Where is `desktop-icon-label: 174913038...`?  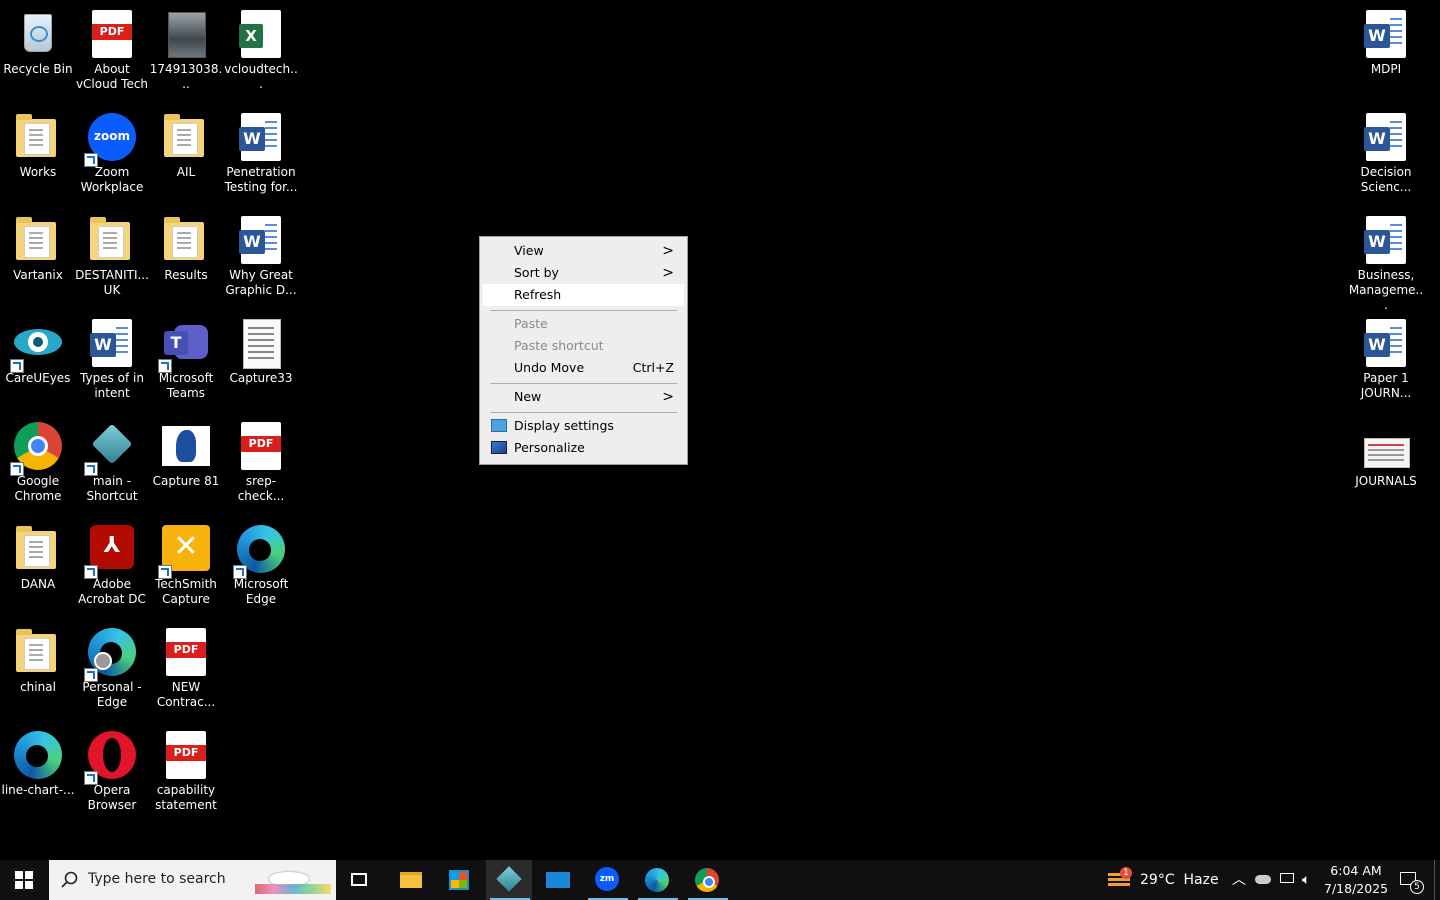
desktop-icon-label: 174913038... is located at coordinates (186, 76).